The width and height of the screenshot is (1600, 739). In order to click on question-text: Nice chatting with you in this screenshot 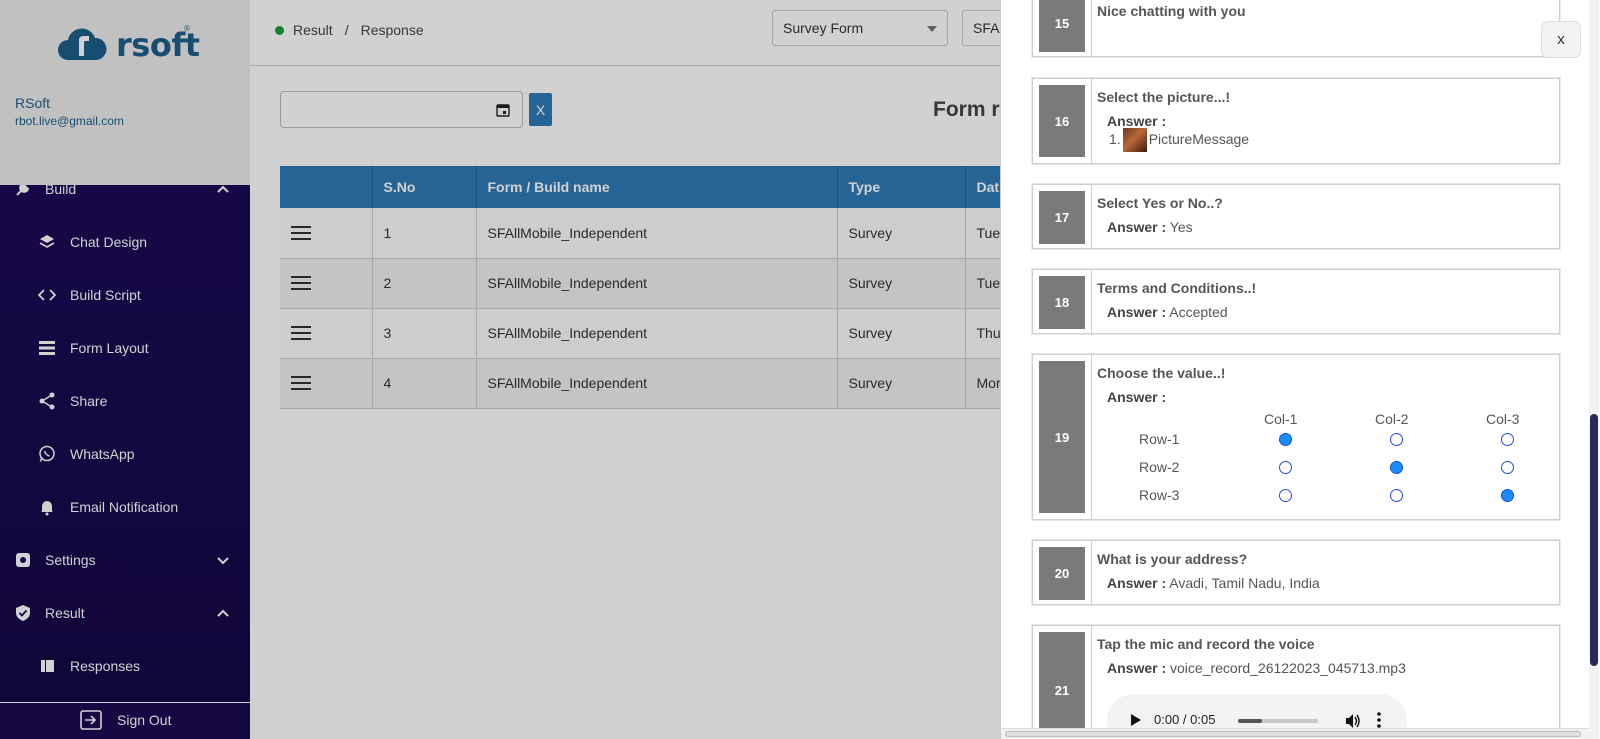, I will do `click(1171, 11)`.